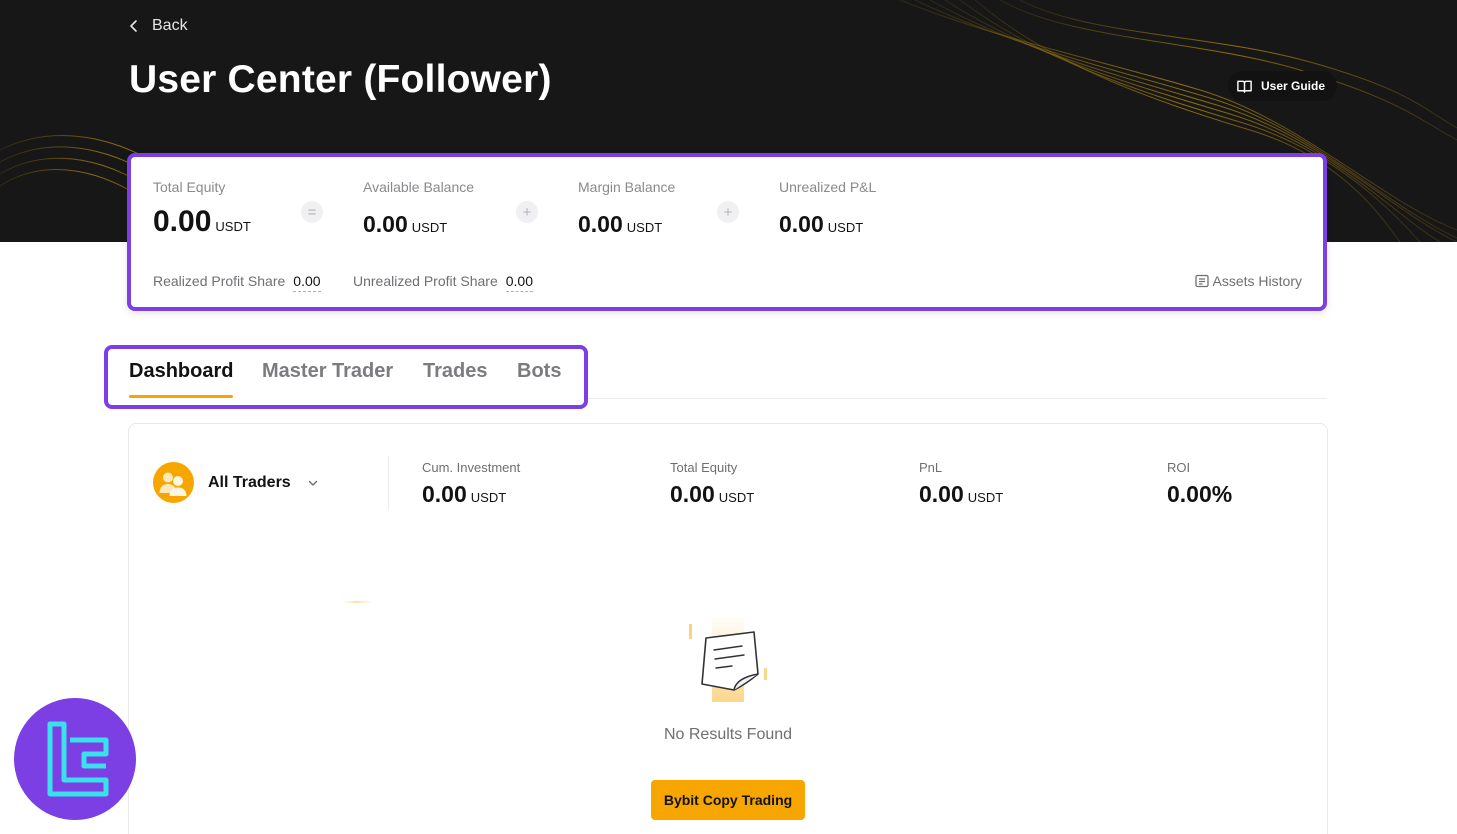 Image resolution: width=1457 pixels, height=834 pixels. I want to click on total-equity-unit: USDT, so click(233, 226).